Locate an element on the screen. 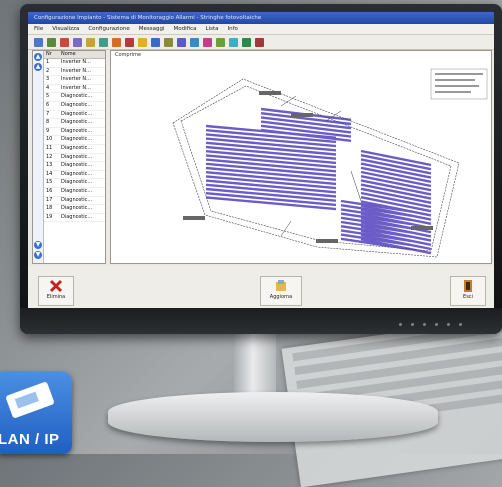 The height and width of the screenshot is (487, 502). new-icon is located at coordinates (38, 42).